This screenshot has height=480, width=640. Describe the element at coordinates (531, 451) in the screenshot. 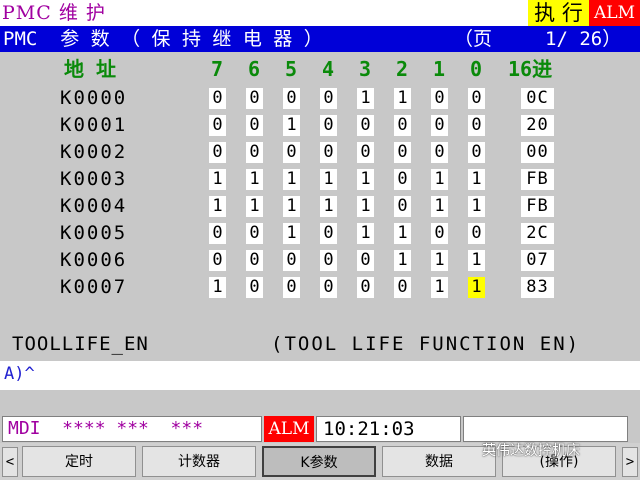

I see `watermark: 英伟达数控机床` at that location.